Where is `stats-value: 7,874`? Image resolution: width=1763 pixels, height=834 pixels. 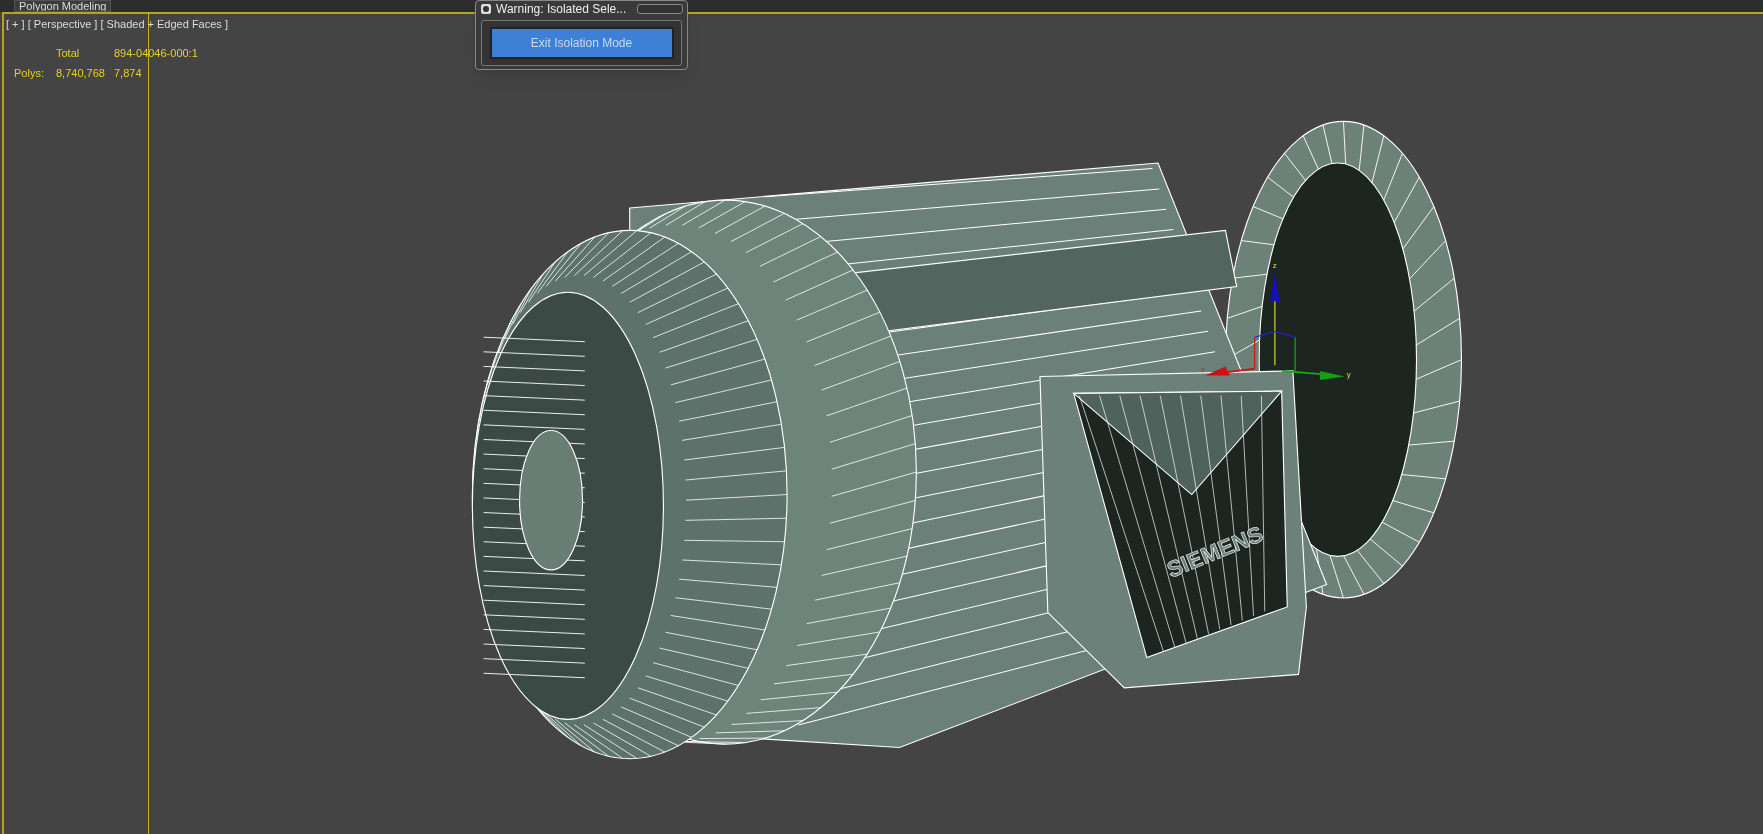
stats-value: 7,874 is located at coordinates (128, 73).